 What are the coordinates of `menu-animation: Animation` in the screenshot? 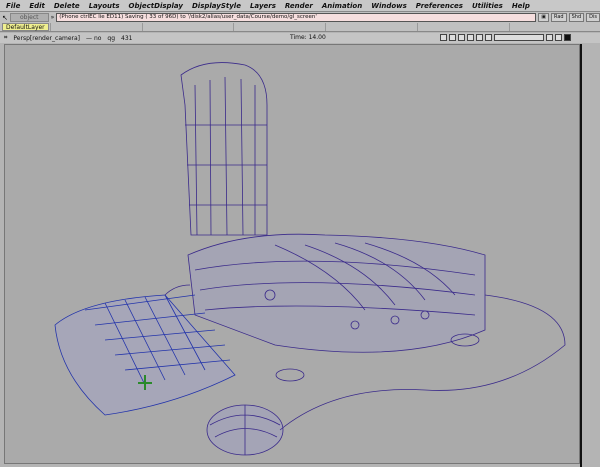 It's located at (342, 6).